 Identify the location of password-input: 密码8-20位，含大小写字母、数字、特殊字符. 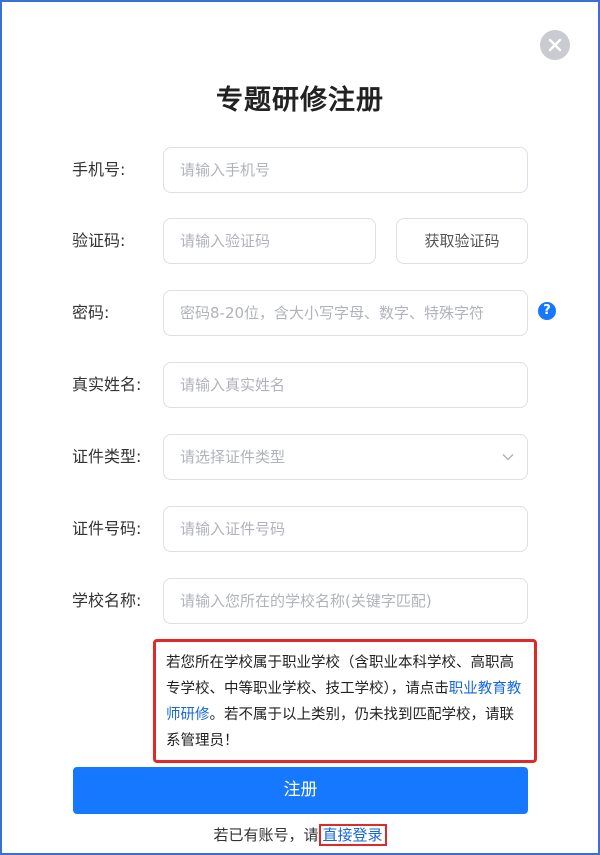
(345, 313).